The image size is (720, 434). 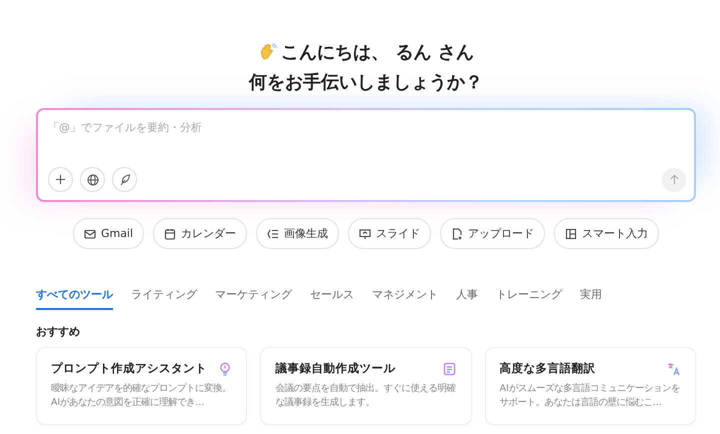 What do you see at coordinates (493, 233) in the screenshot?
I see `shortcut-chip: アップロード` at bounding box center [493, 233].